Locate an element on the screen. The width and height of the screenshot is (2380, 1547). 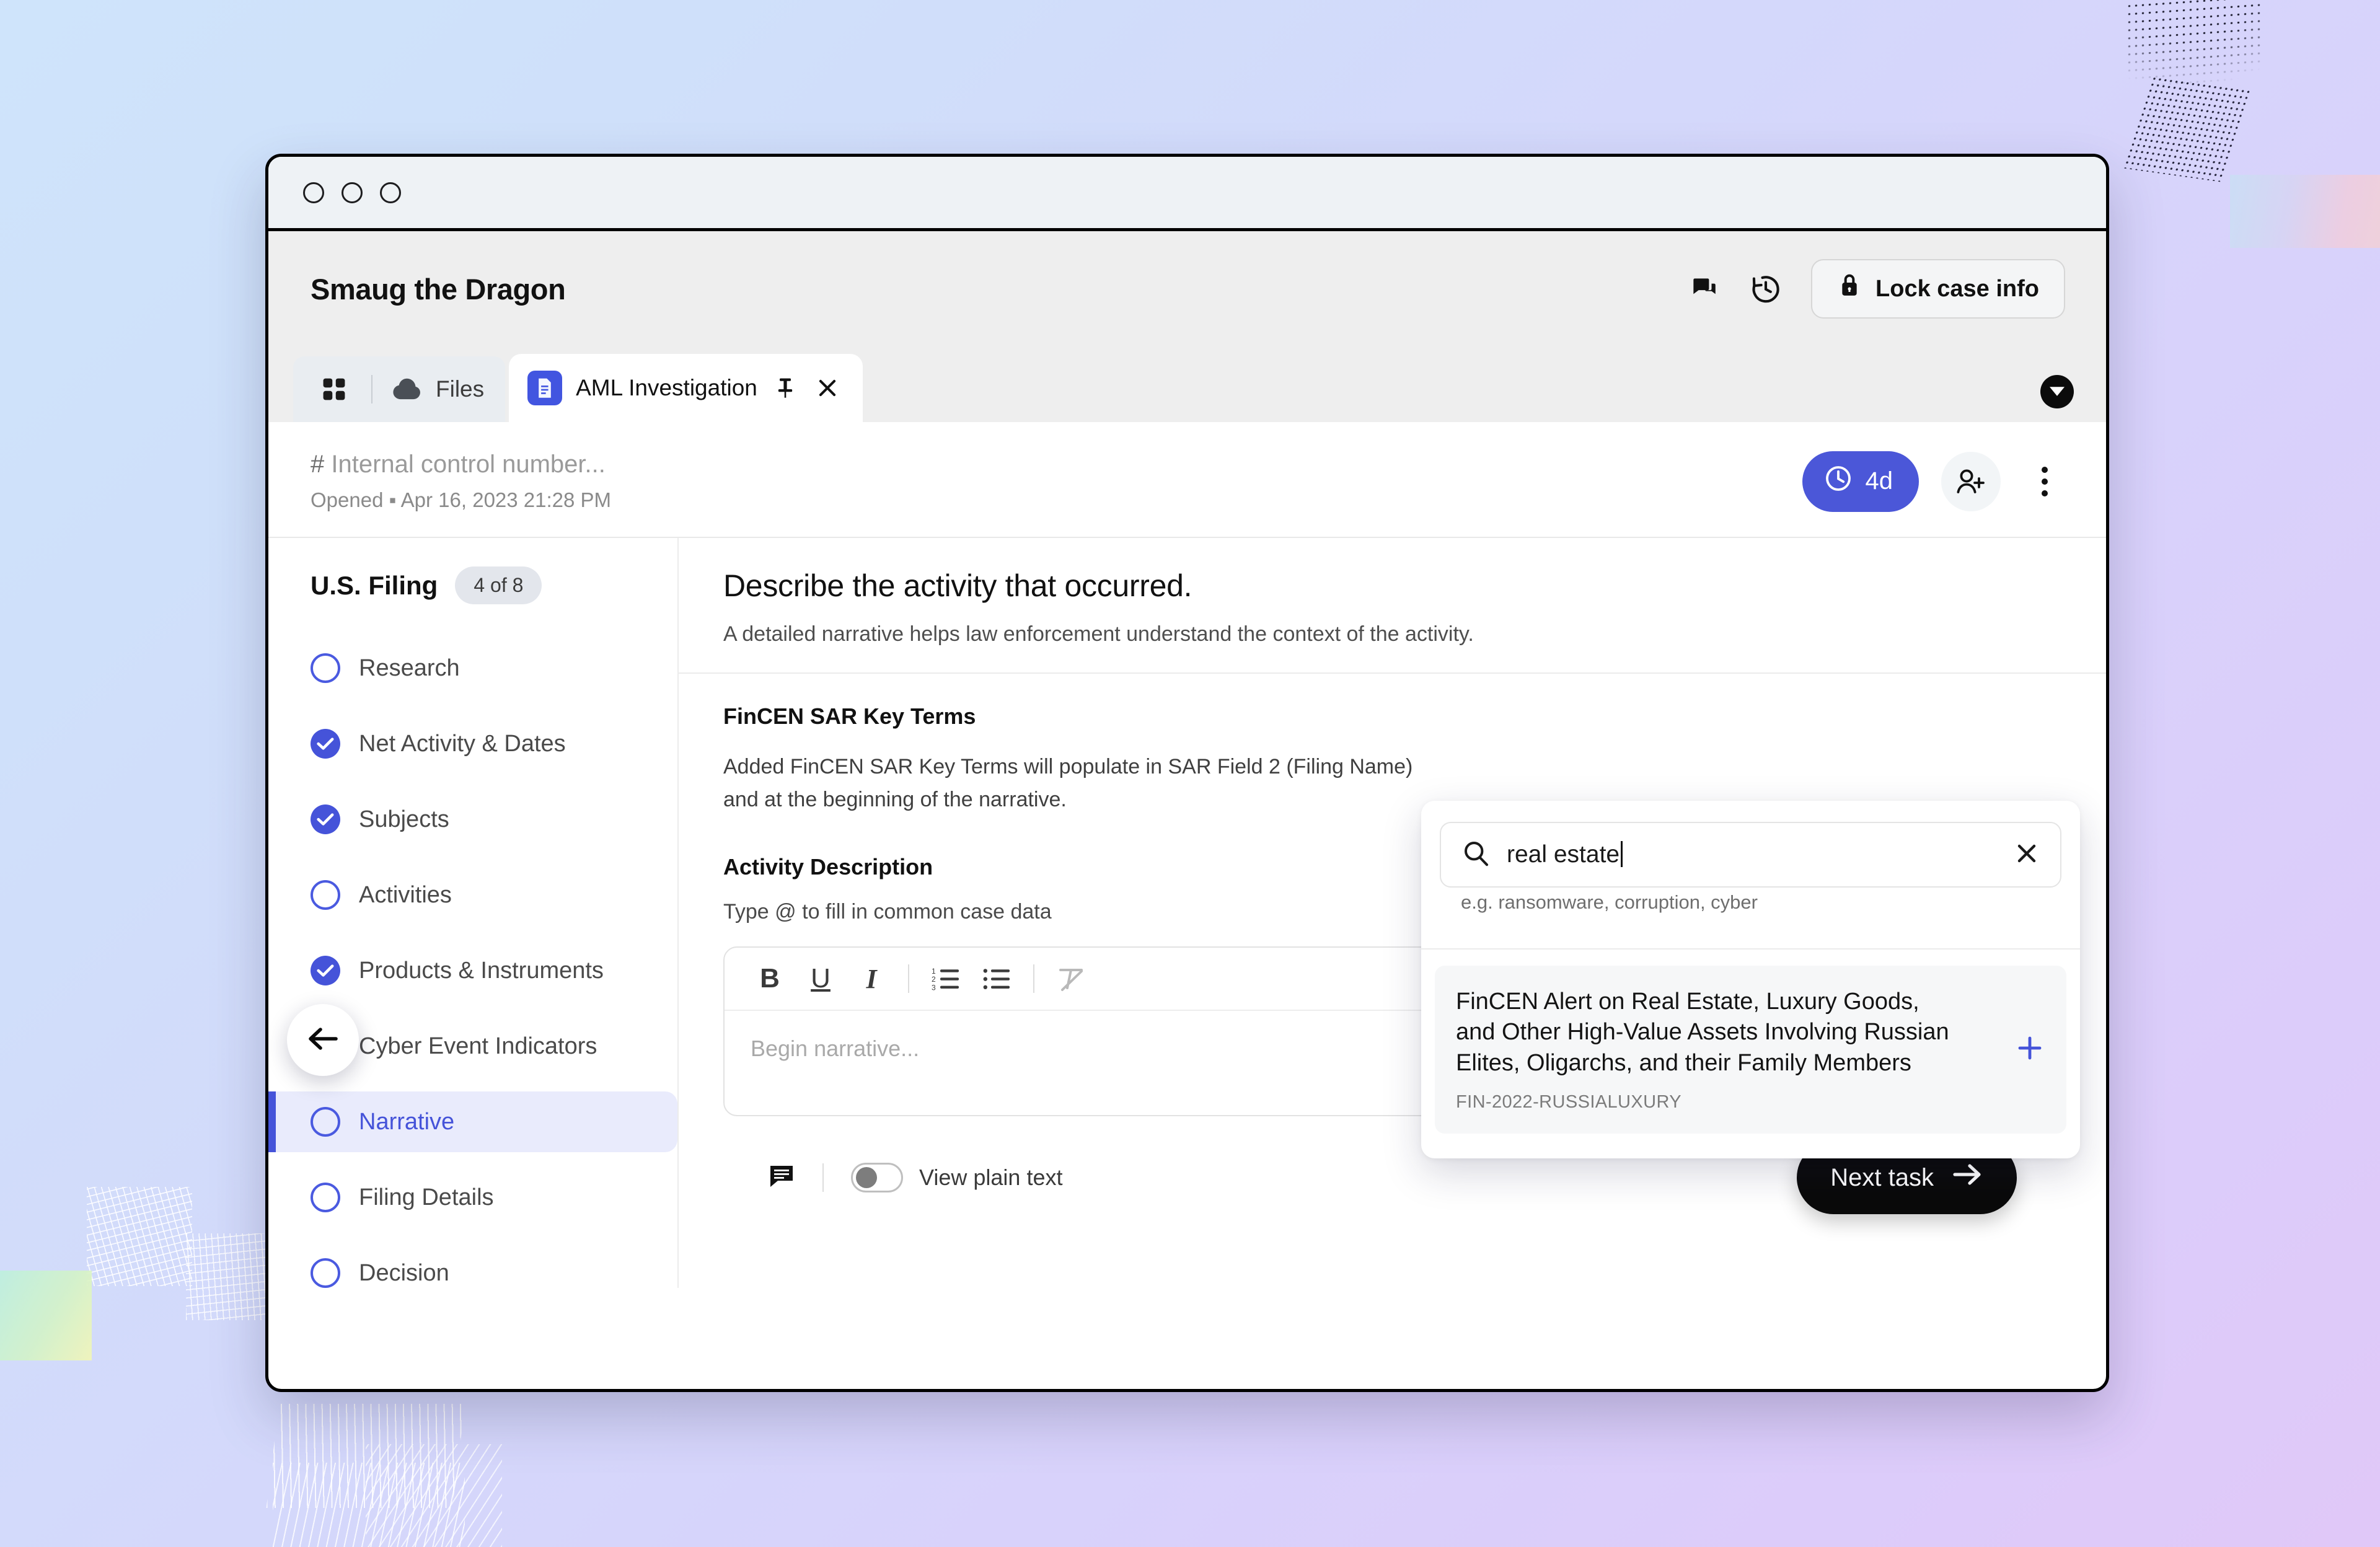
search-input: real estate is located at coordinates (1750, 855).